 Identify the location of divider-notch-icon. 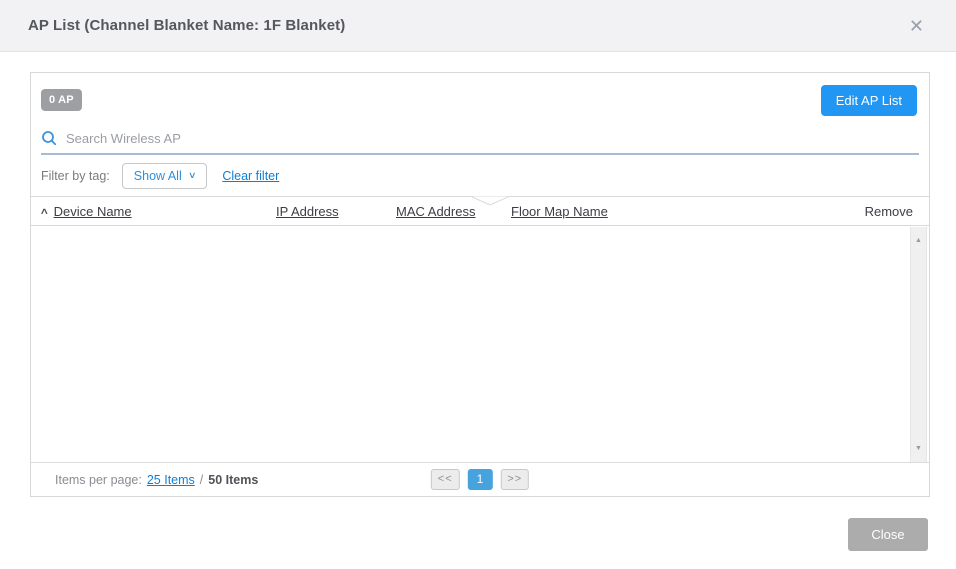
(490, 201).